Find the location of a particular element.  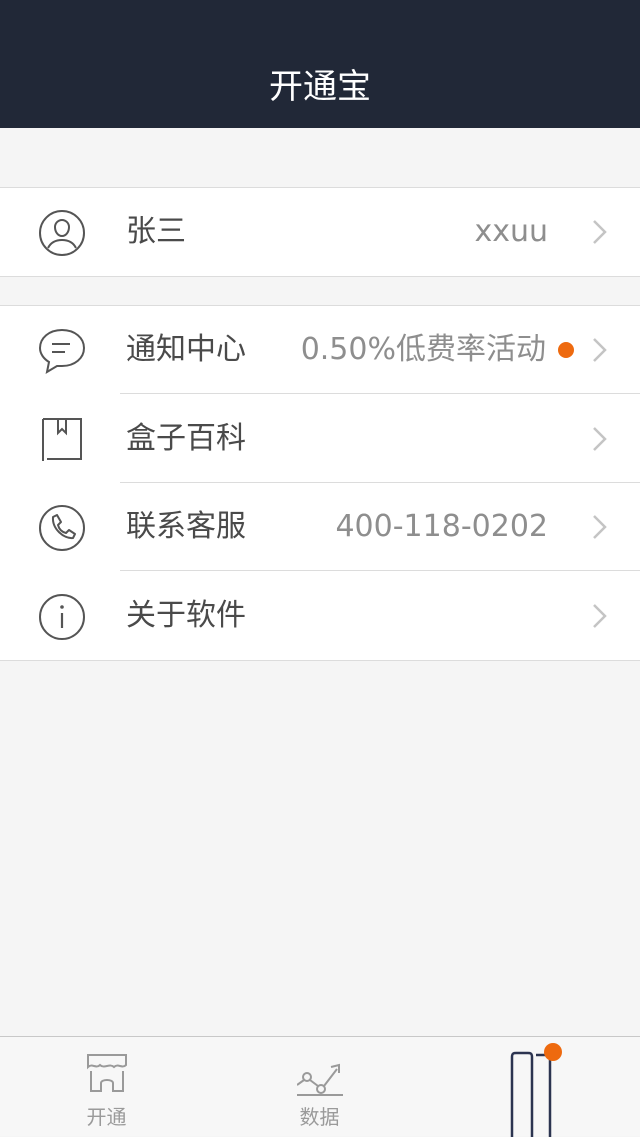

tab-data: 数据 is located at coordinates (319, 1087).